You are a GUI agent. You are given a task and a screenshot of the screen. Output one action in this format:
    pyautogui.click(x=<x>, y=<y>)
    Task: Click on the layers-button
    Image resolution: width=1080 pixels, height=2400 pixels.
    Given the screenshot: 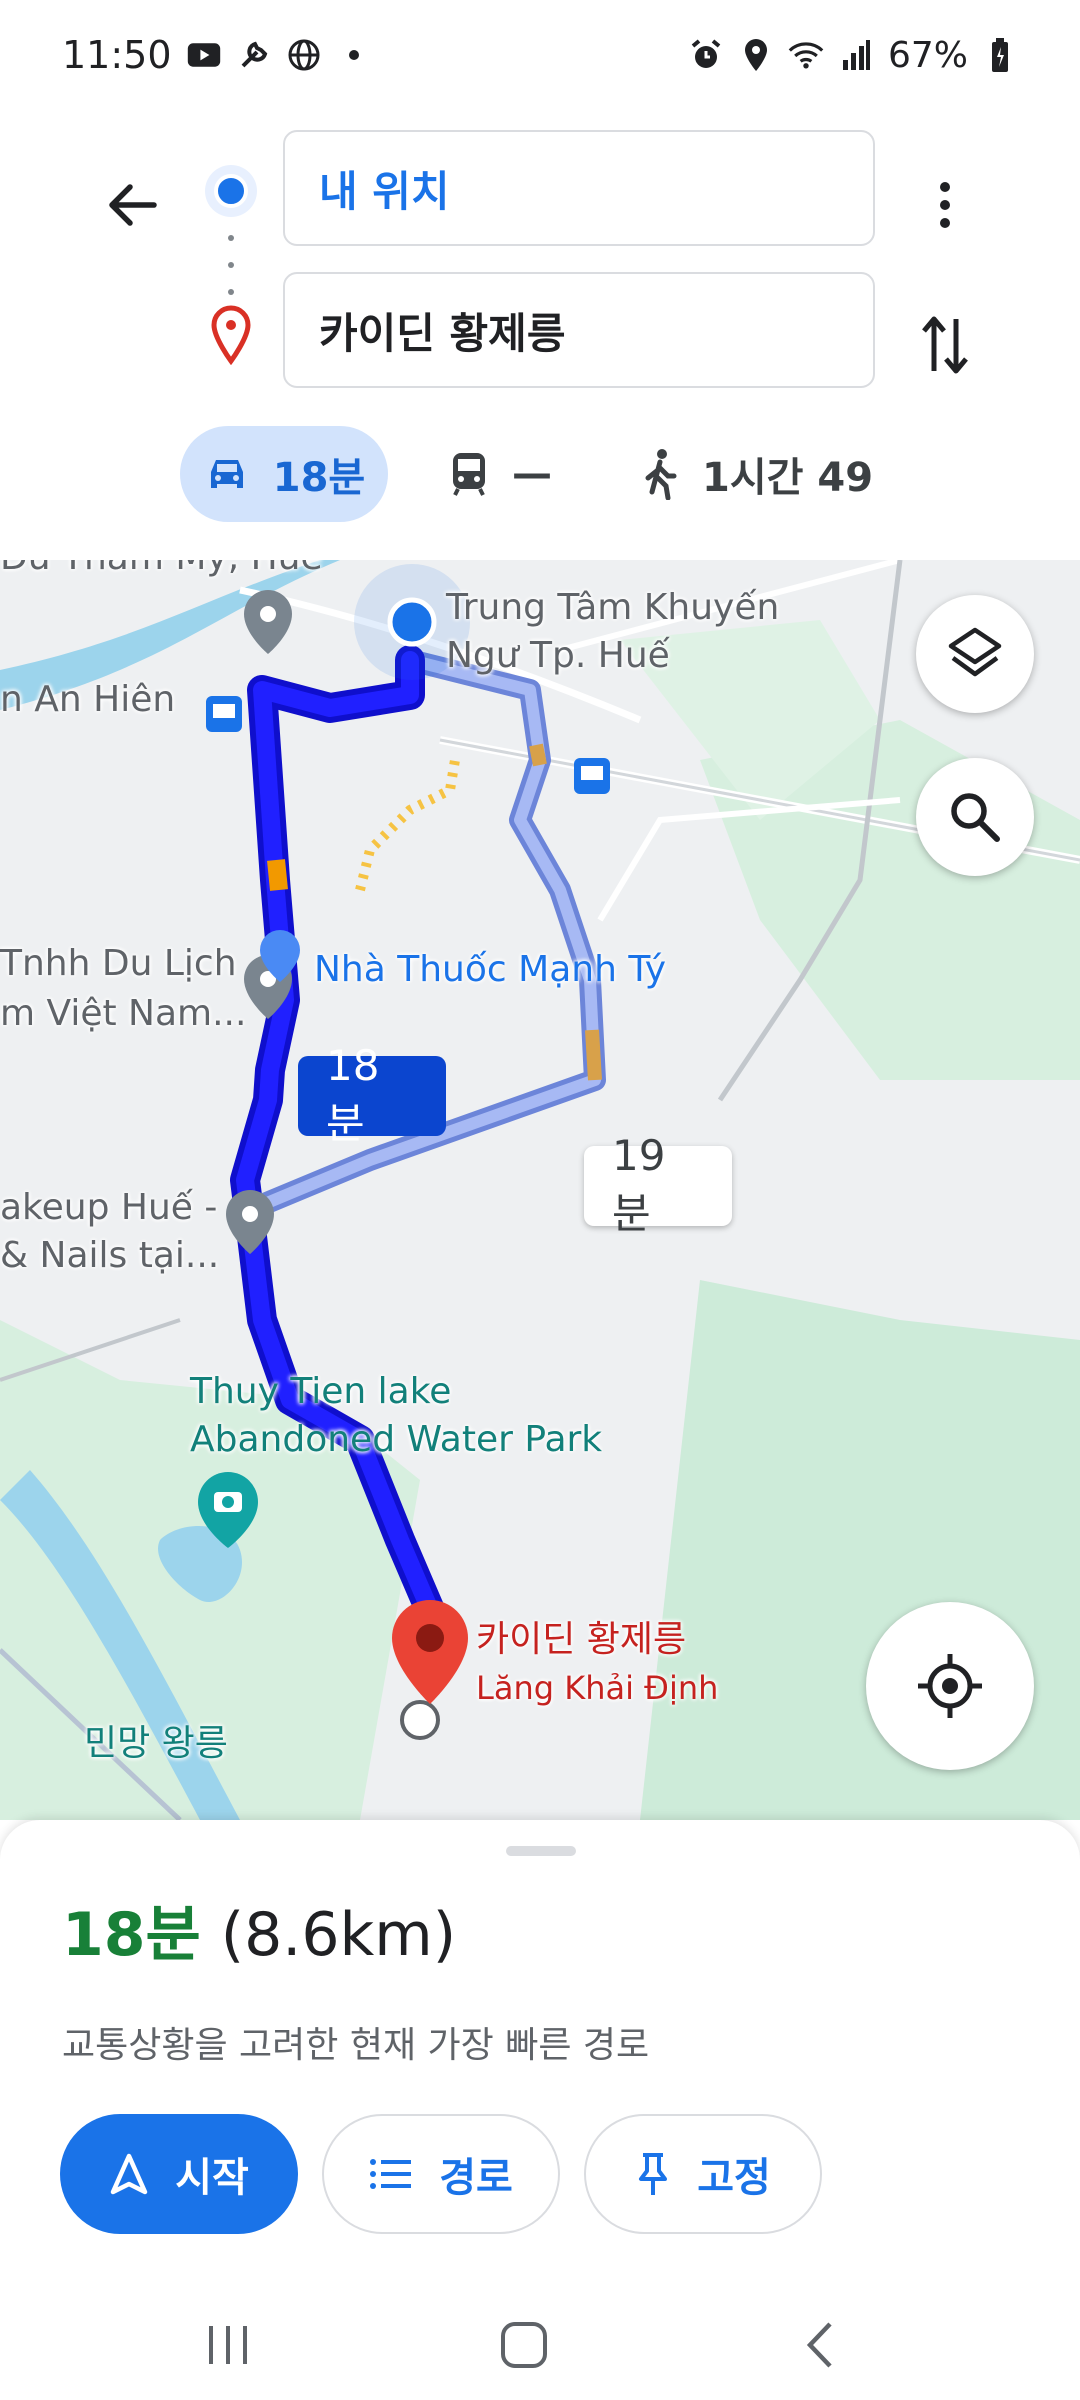 What is the action you would take?
    pyautogui.click(x=975, y=654)
    